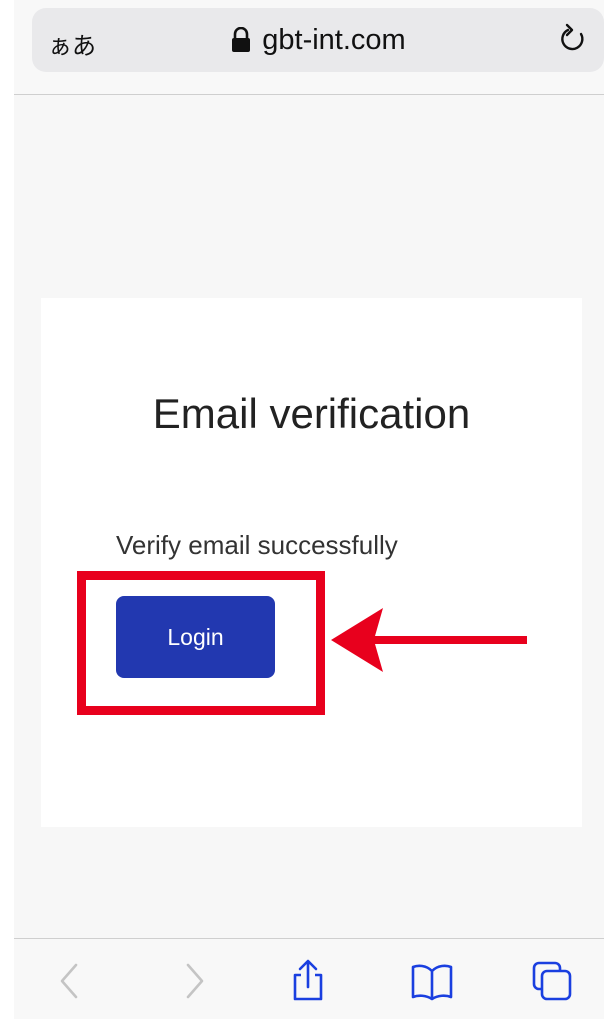  I want to click on url-field: ぁあ gbt-int.com, so click(318, 40).